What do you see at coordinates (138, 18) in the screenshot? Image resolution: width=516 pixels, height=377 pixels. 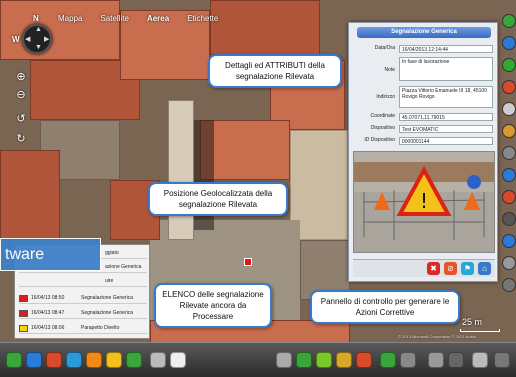 I see `map-type-bar: Mappa Satellite Aerea Etichette` at bounding box center [138, 18].